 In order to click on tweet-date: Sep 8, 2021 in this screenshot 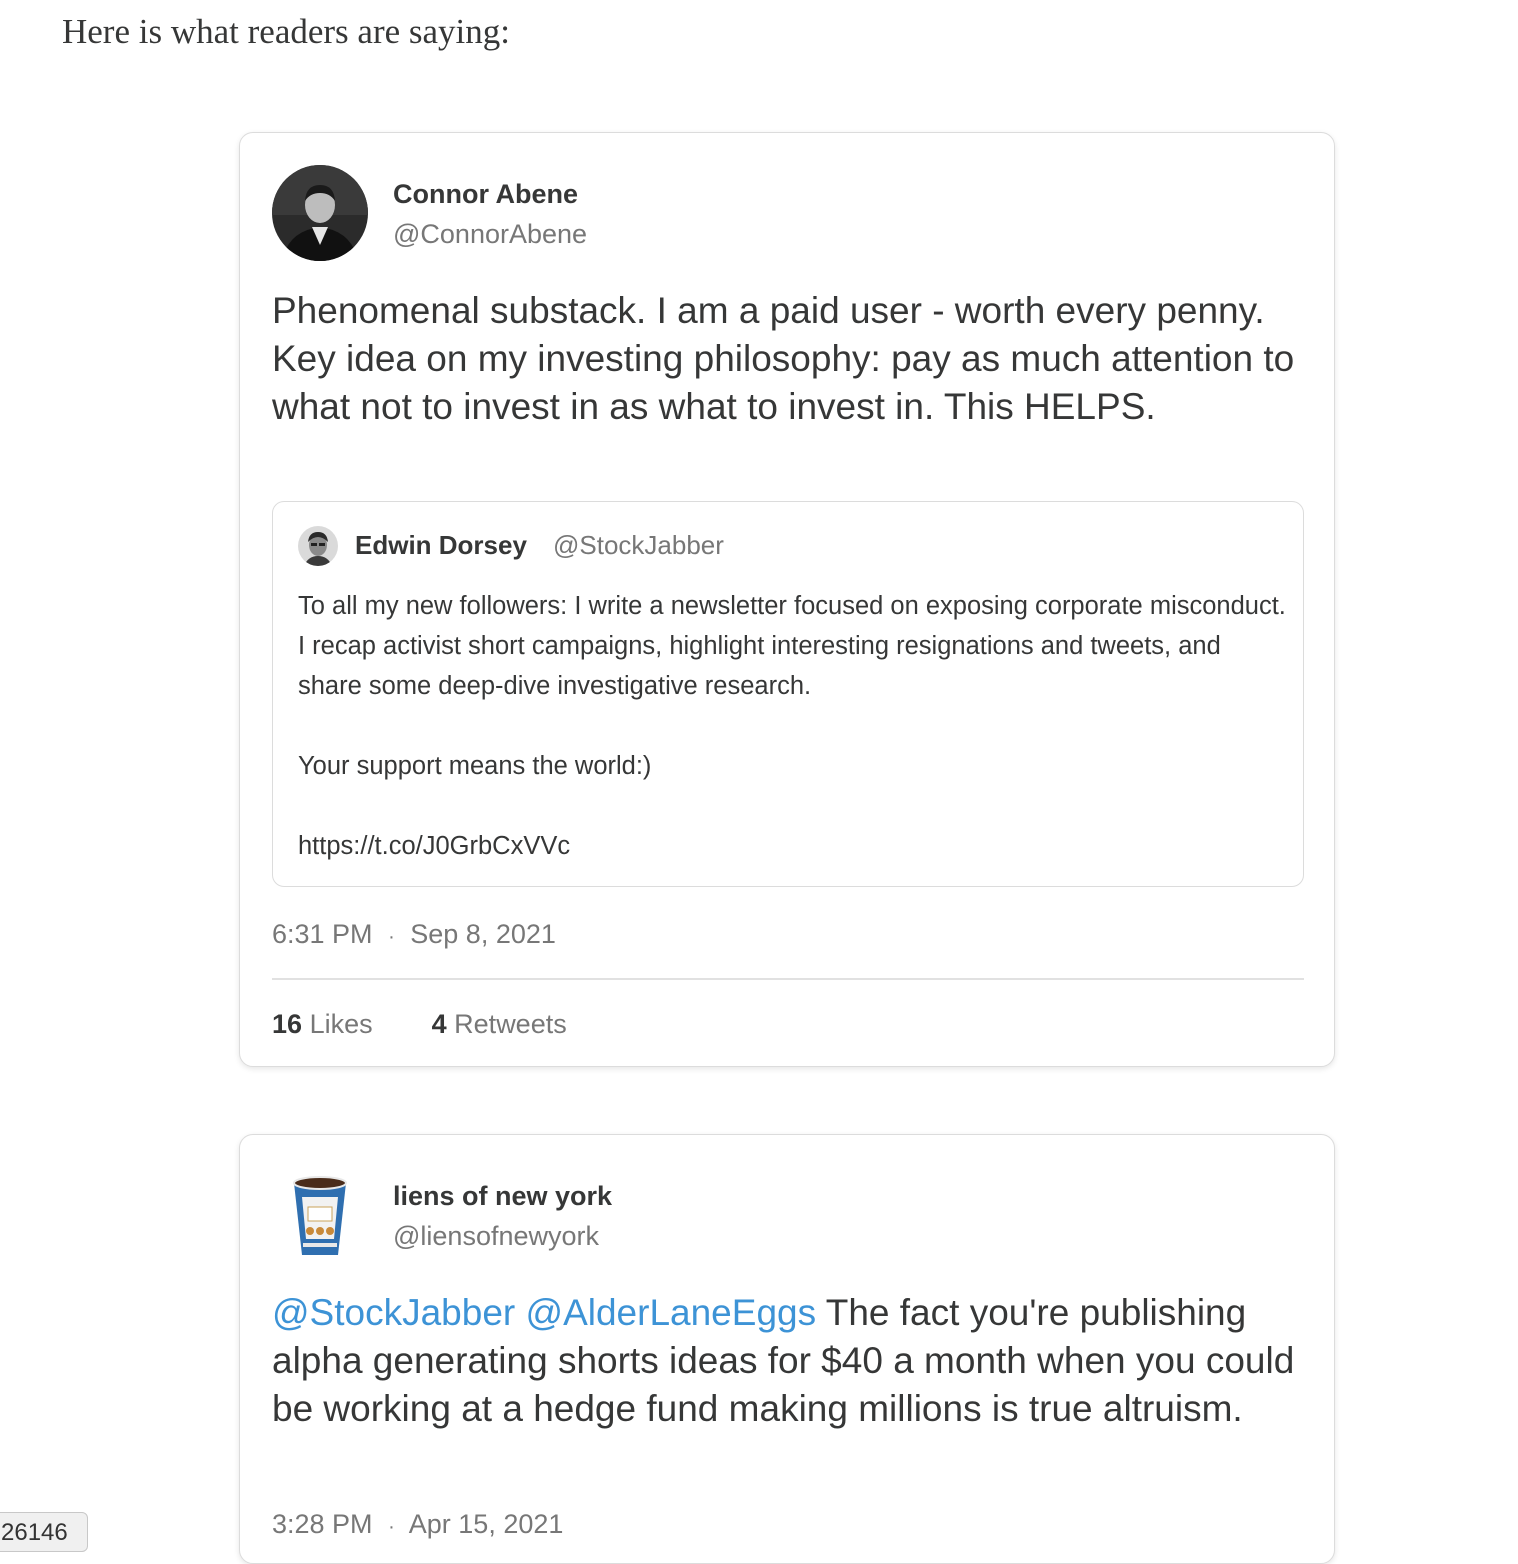, I will do `click(483, 934)`.